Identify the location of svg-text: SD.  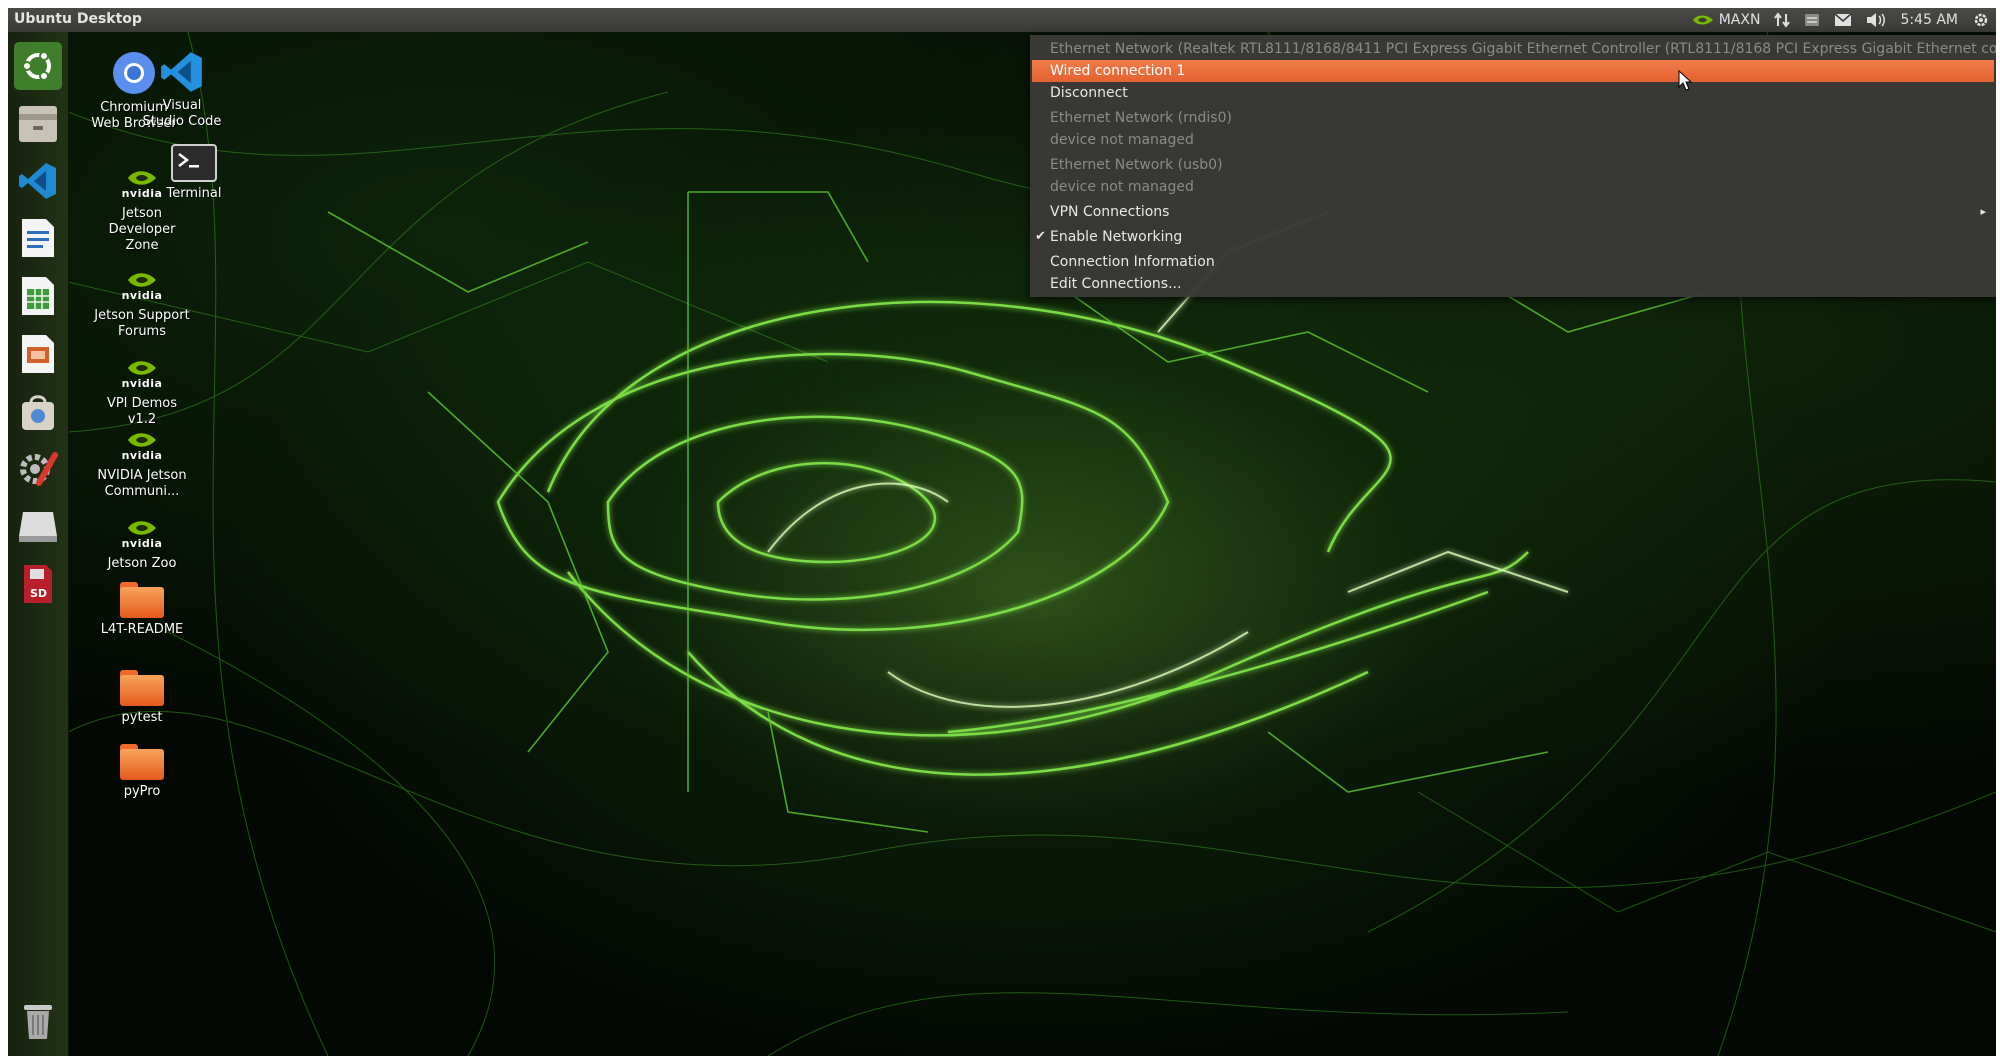
(38, 593).